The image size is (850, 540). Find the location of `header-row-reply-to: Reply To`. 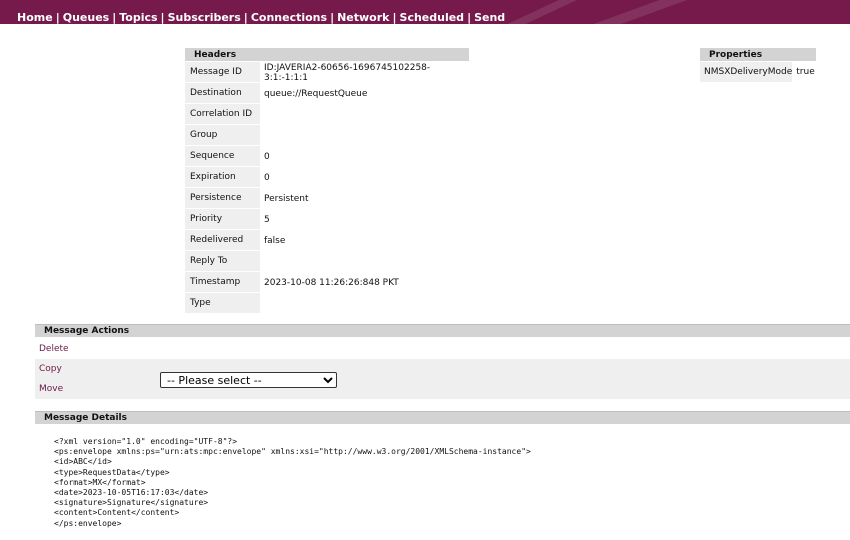

header-row-reply-to: Reply To is located at coordinates (327, 261).